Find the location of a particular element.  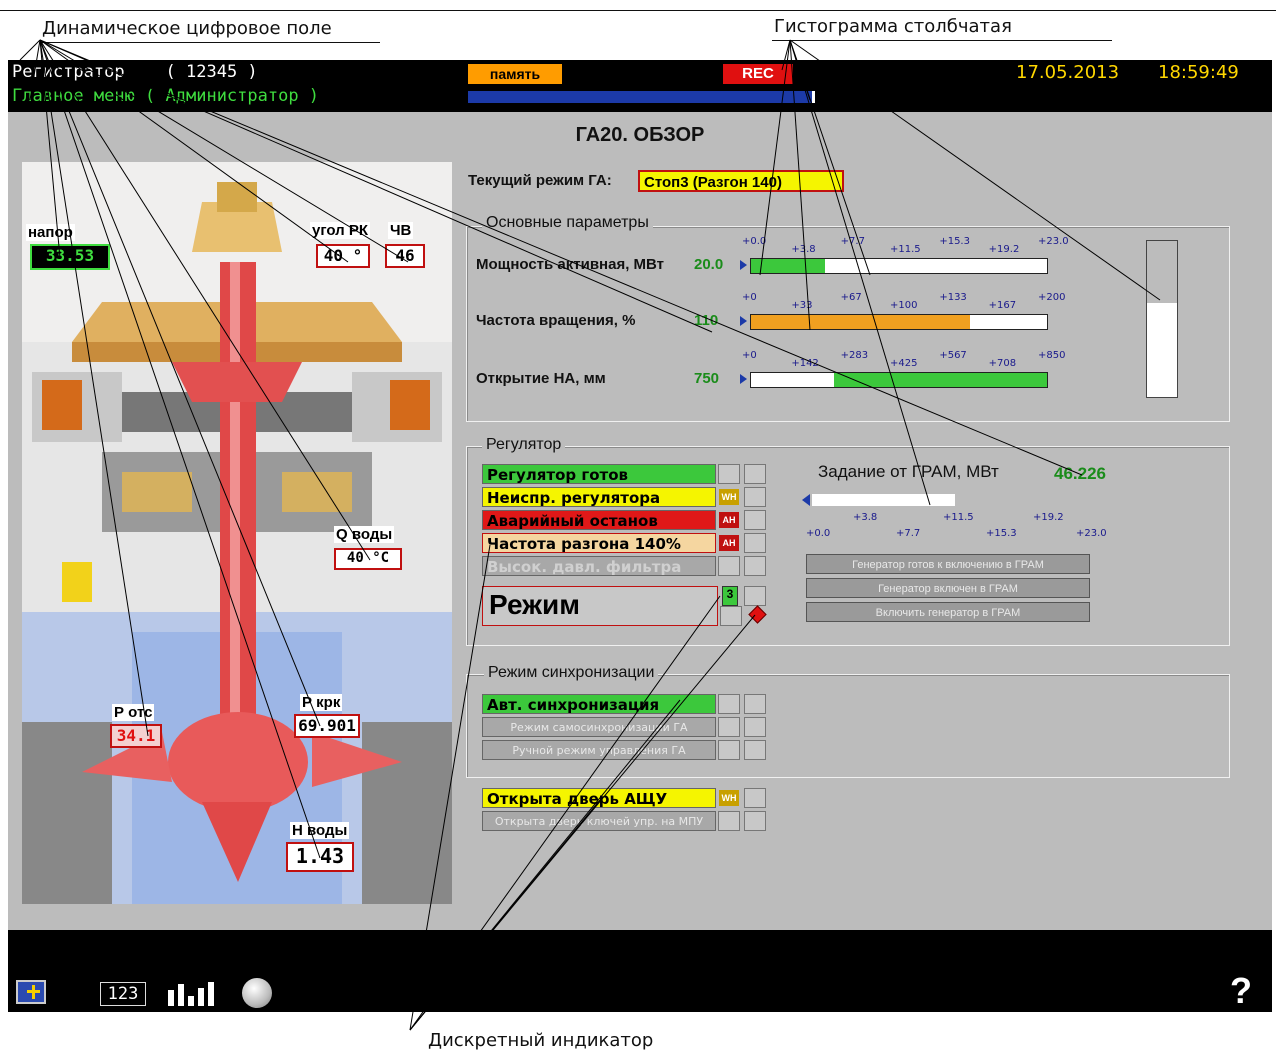

time-display: 18:59:49 is located at coordinates (1198, 72).